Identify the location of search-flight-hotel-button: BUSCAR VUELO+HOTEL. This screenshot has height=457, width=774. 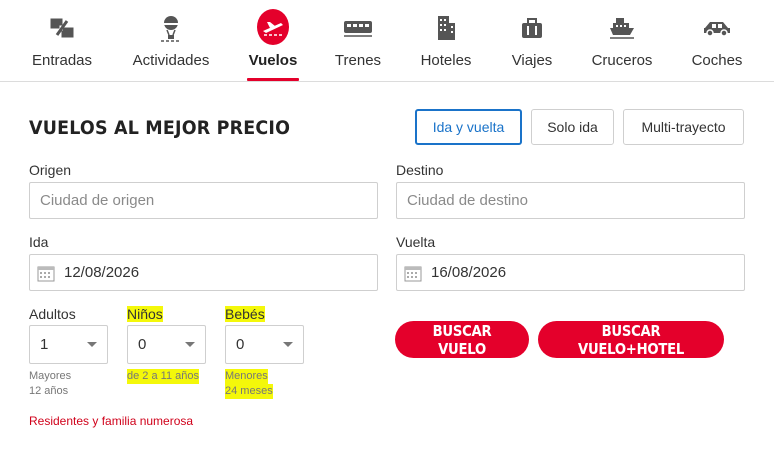
(631, 339).